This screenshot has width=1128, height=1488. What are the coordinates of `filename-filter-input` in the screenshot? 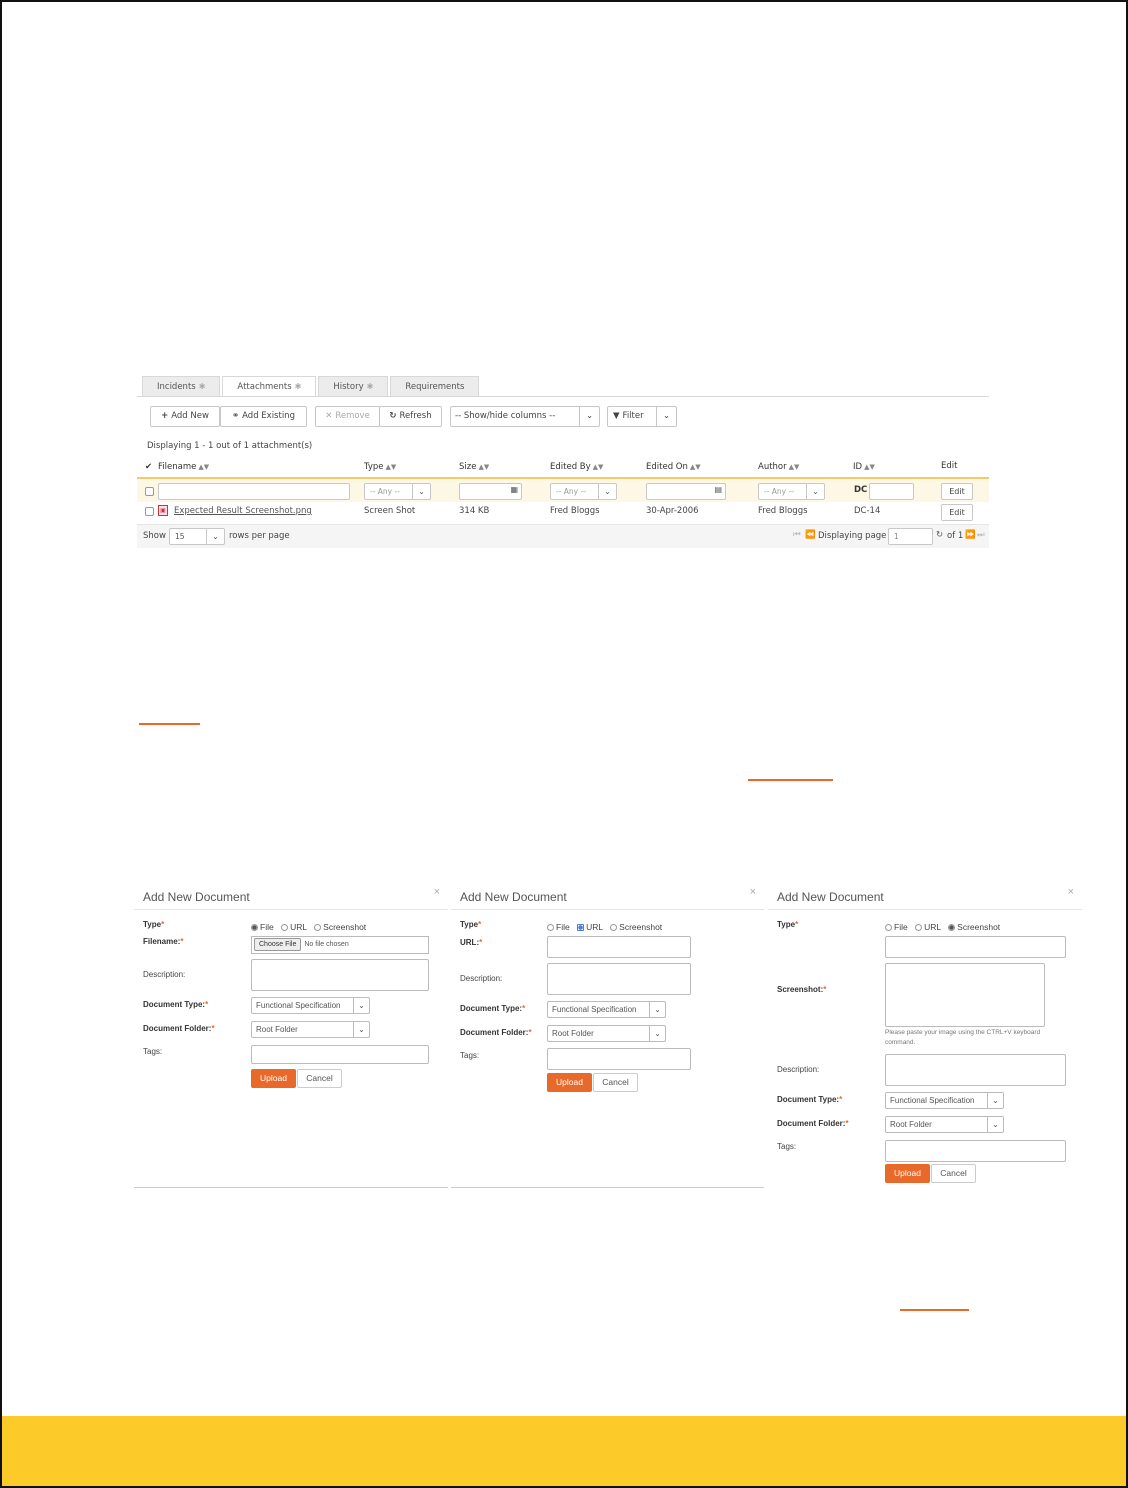 It's located at (254, 491).